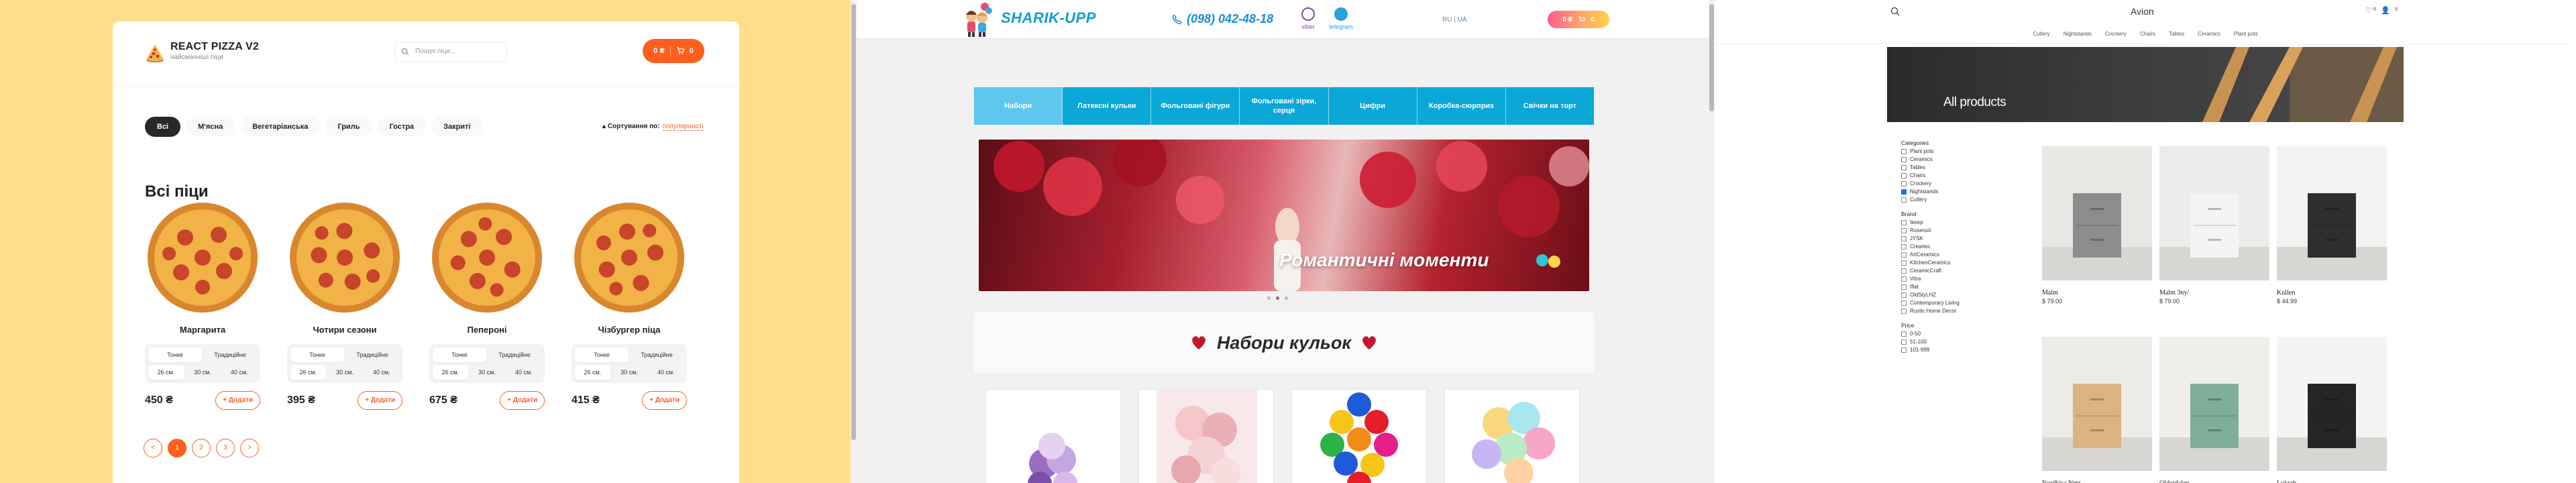  What do you see at coordinates (1948, 295) in the screenshot?
I see `filter-brand-item: OldStyLHZ` at bounding box center [1948, 295].